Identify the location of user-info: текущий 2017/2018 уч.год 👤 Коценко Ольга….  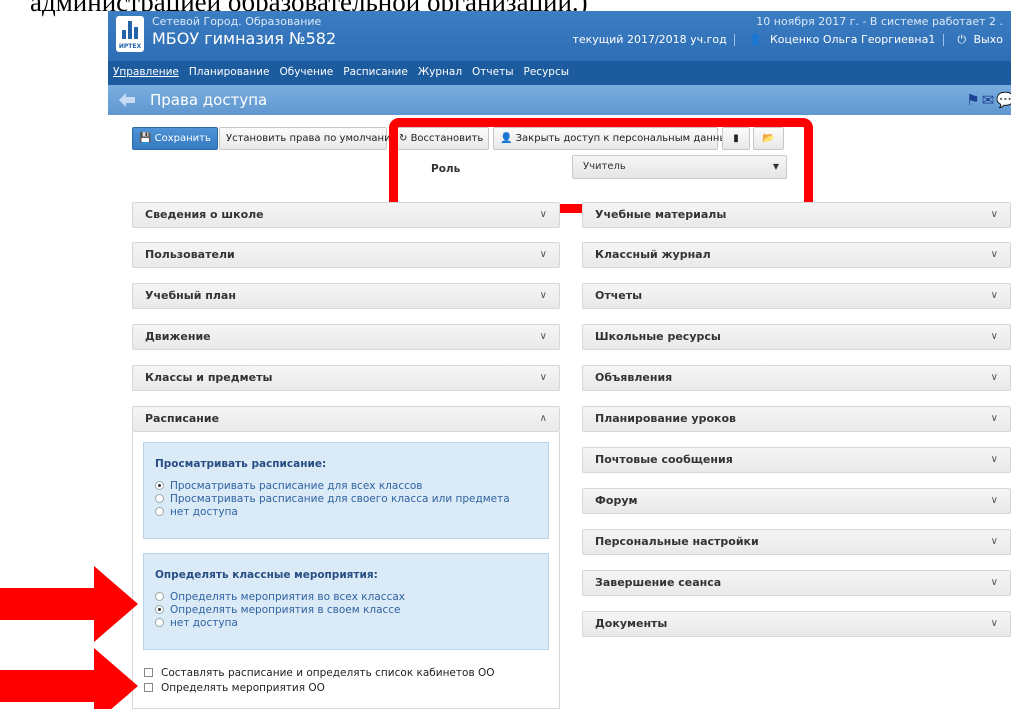
(785, 40).